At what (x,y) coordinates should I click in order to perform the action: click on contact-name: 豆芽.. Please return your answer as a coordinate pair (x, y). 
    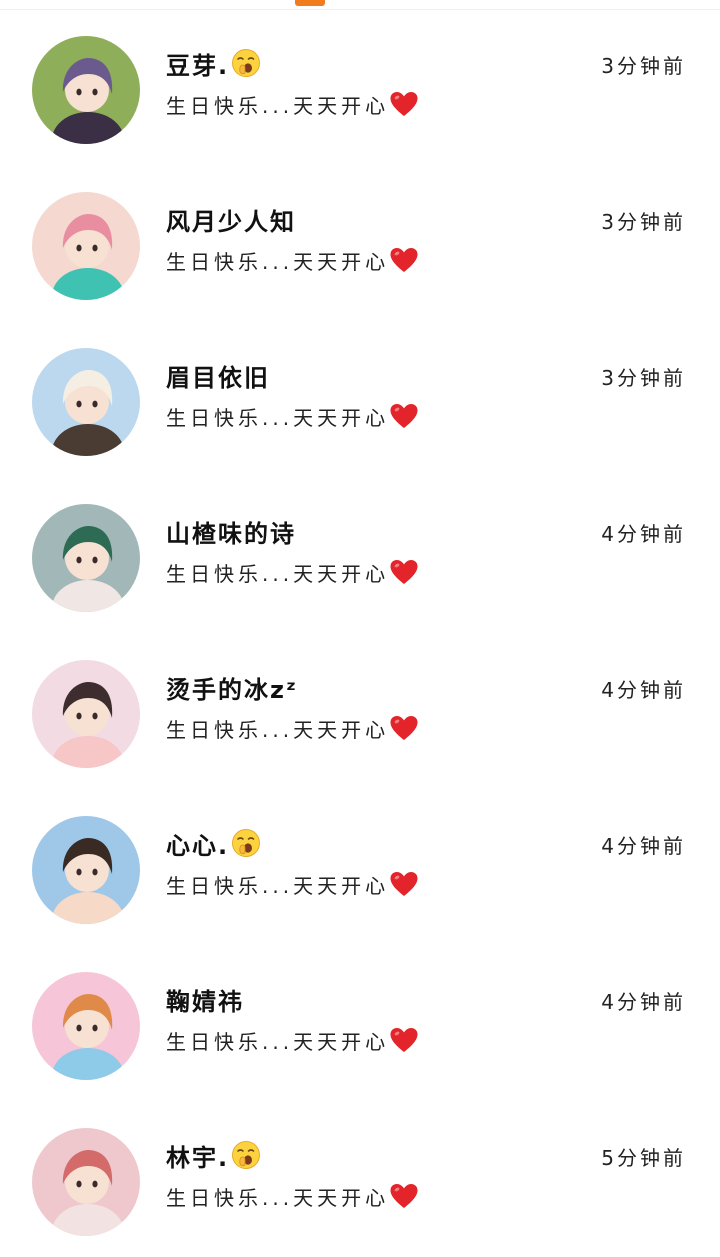
    Looking at the image, I should click on (198, 65).